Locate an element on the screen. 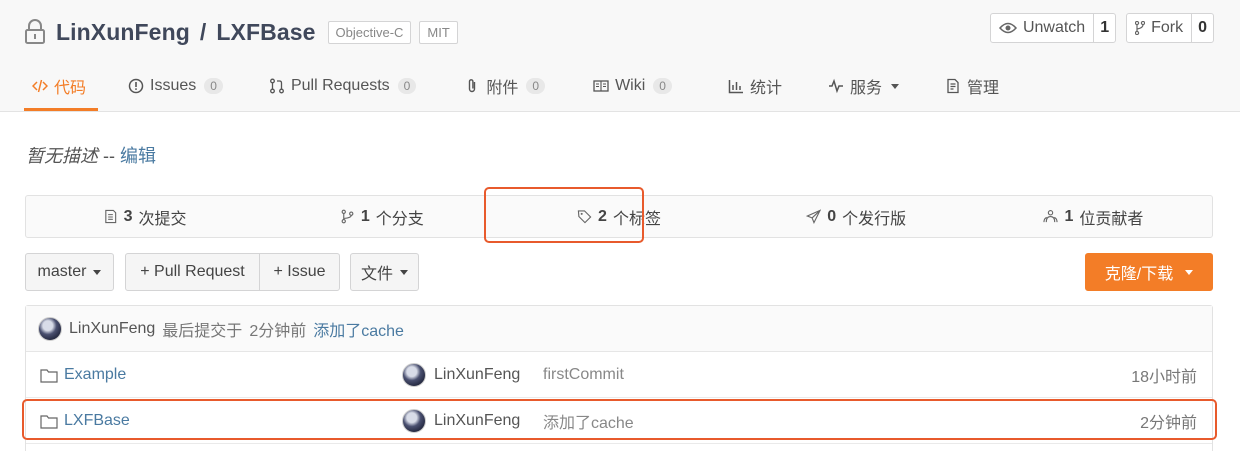  stat-releases: 0 个发行版 is located at coordinates (856, 216).